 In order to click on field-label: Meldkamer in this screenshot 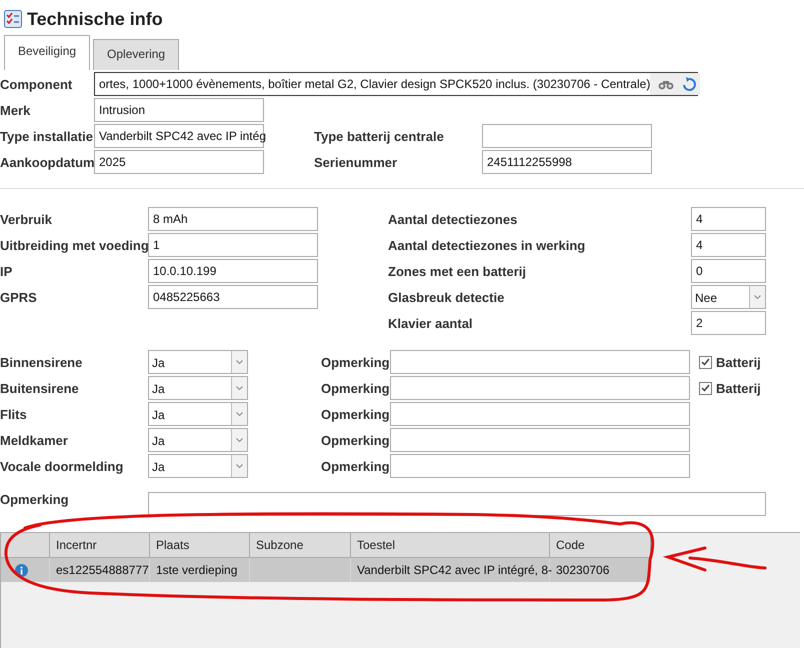, I will do `click(34, 440)`.